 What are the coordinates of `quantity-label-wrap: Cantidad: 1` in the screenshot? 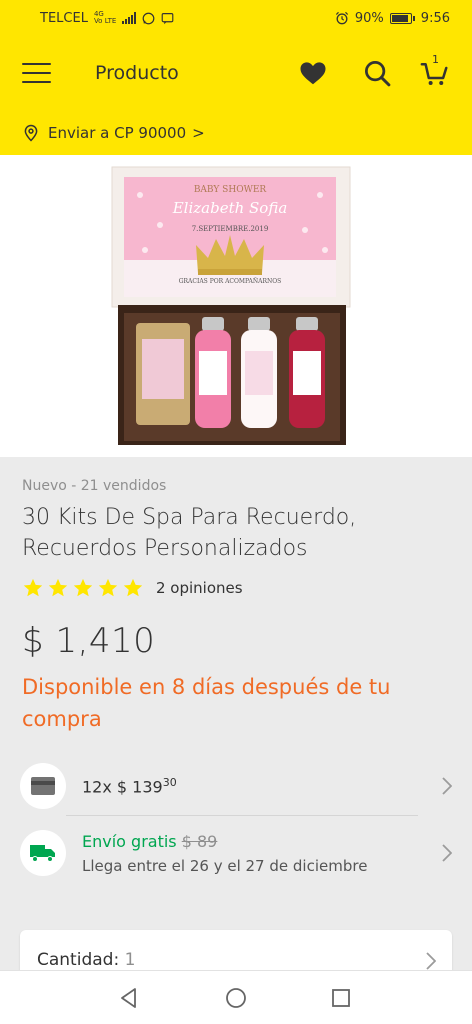 It's located at (86, 960).